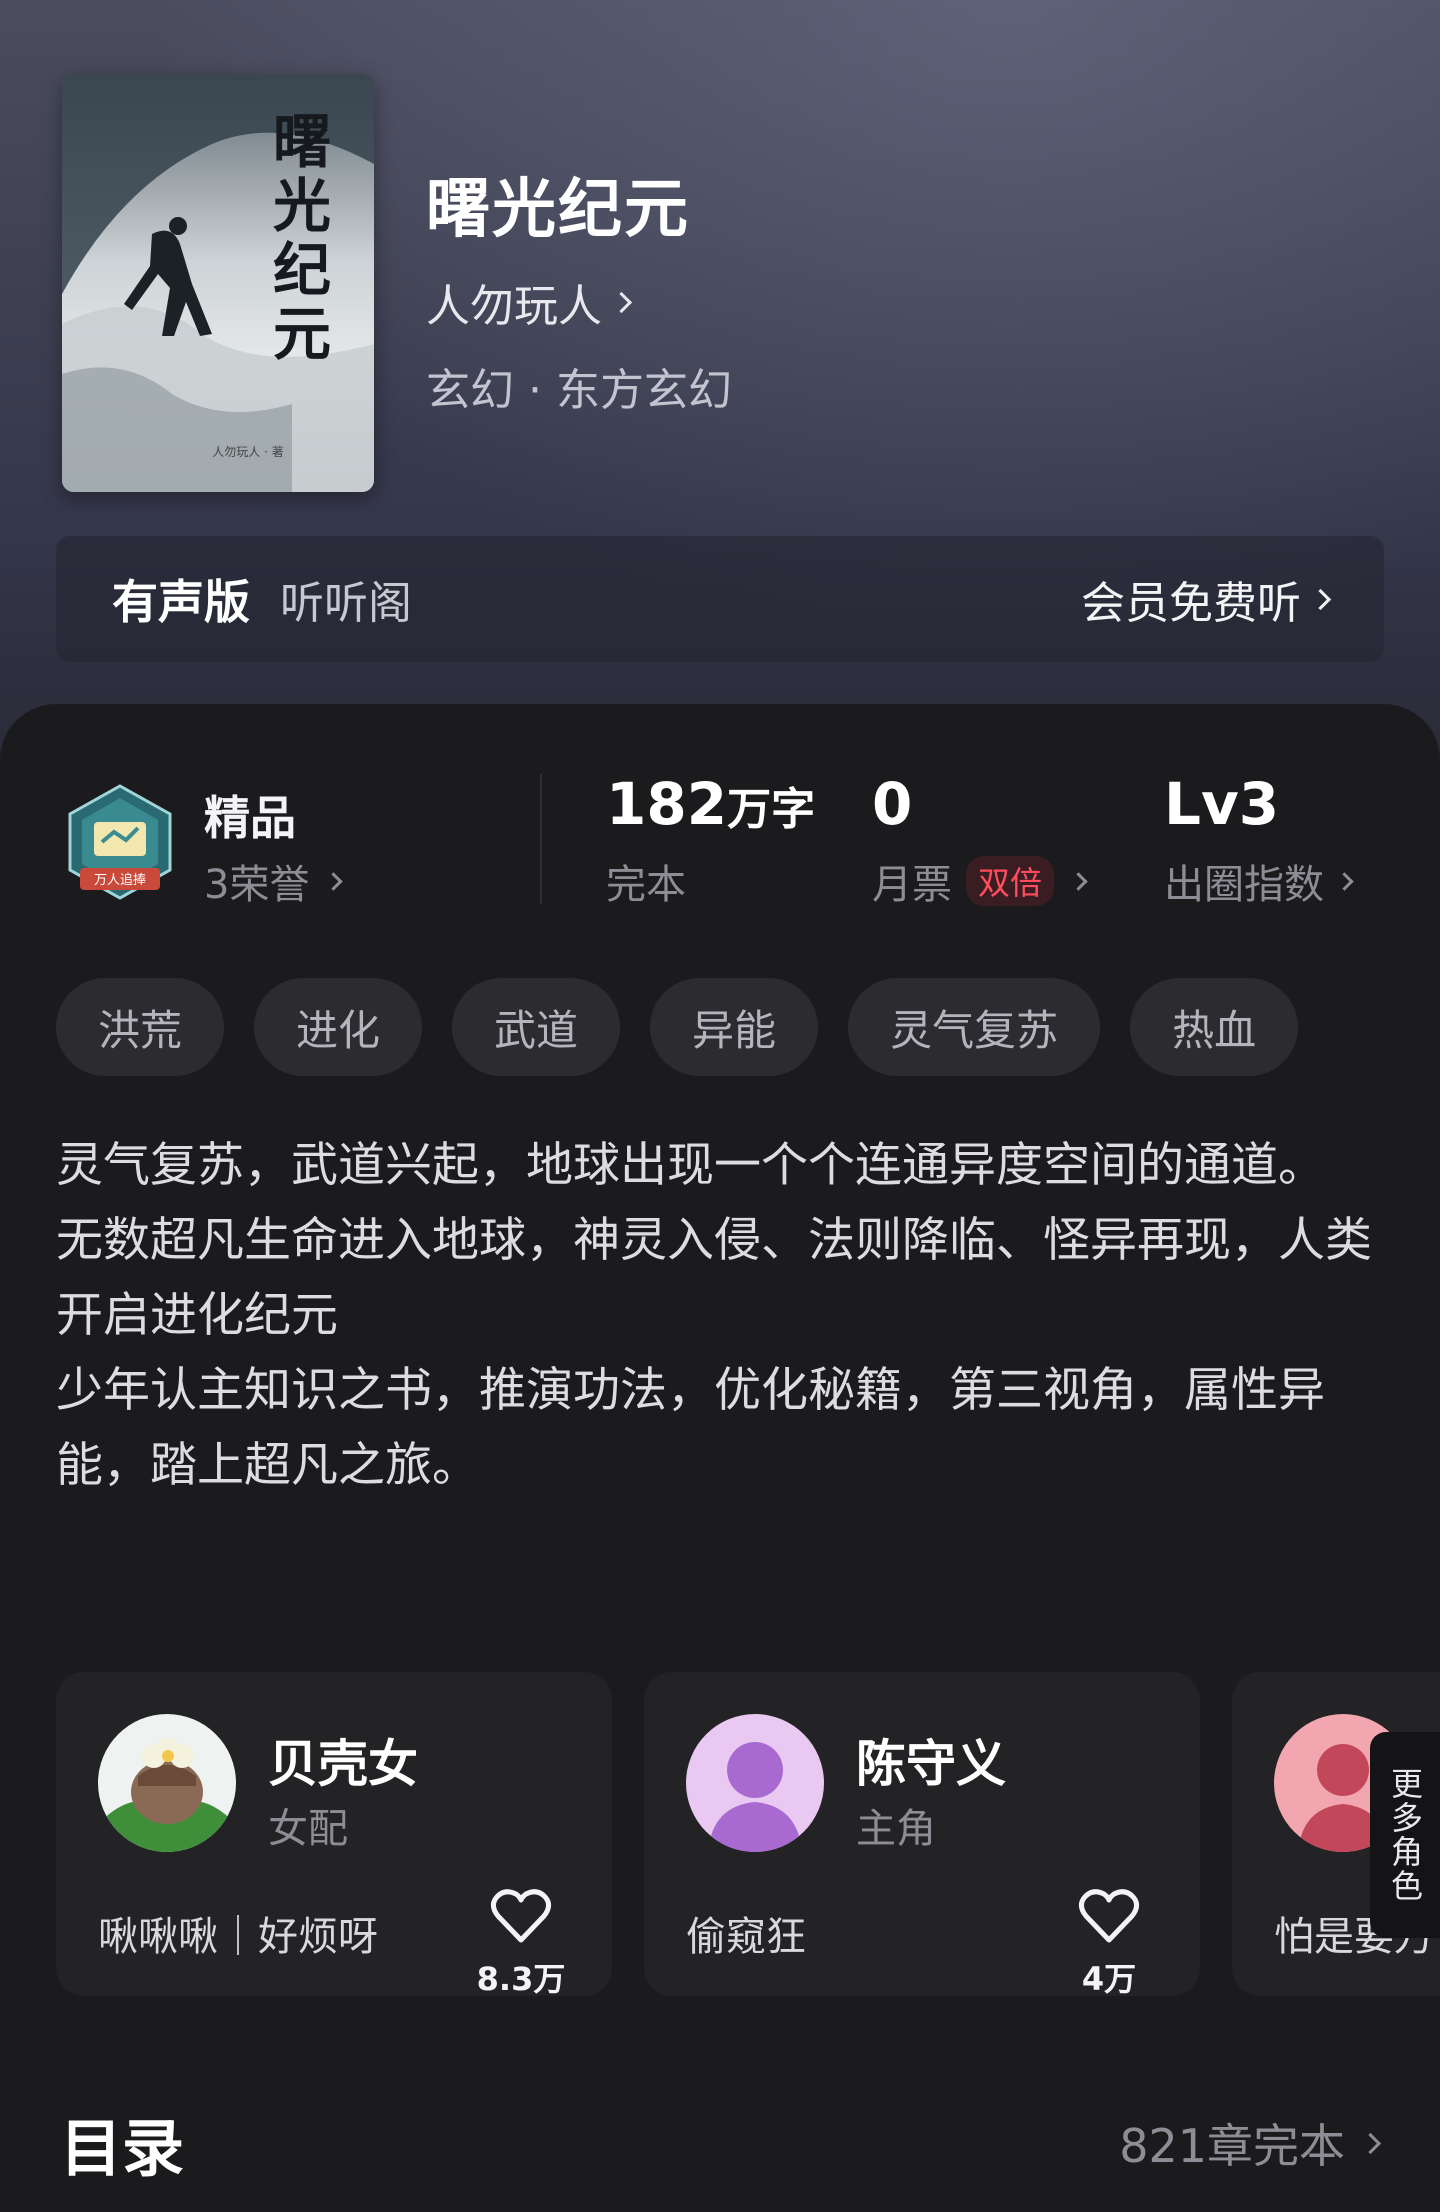  Describe the element at coordinates (667, 804) in the screenshot. I see `word-count-number: 182` at that location.